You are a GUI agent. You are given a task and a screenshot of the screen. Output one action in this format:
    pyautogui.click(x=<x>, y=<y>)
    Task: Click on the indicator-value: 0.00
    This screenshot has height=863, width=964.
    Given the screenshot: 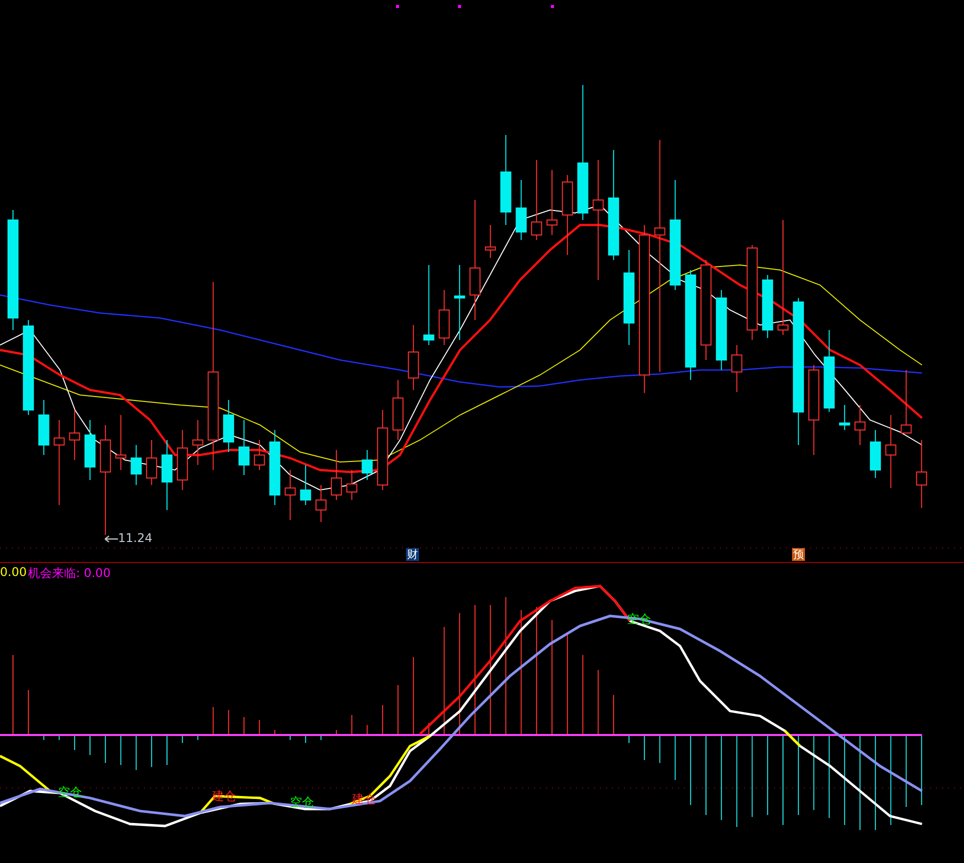 What is the action you would take?
    pyautogui.click(x=13, y=572)
    